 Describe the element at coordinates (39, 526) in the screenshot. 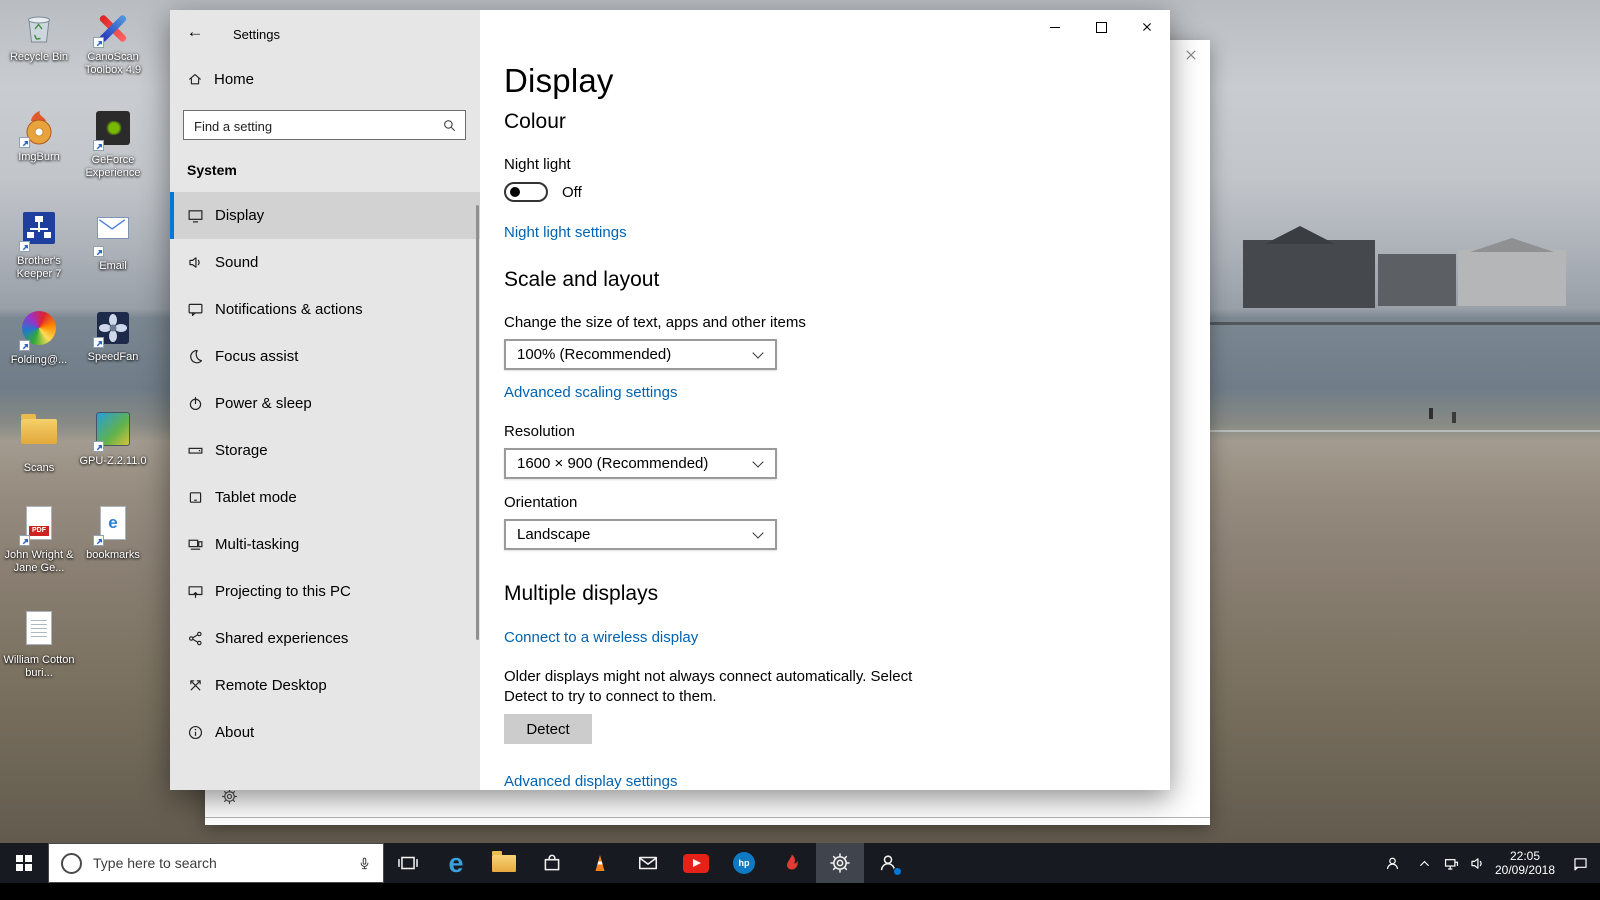

I see `pdf-file-icon: PDF` at that location.